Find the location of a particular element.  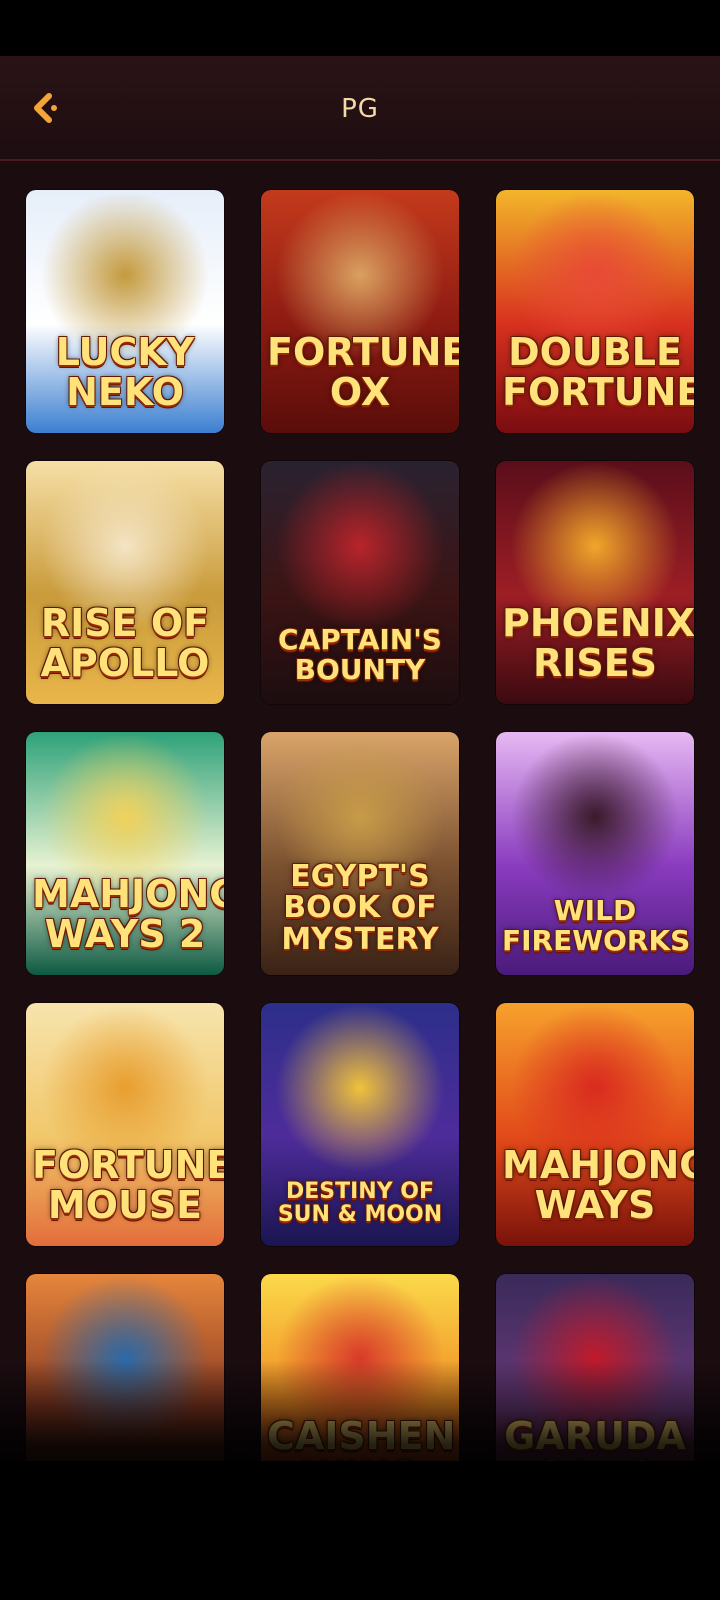

game-title: RISE OF APOLLO is located at coordinates (125, 643).